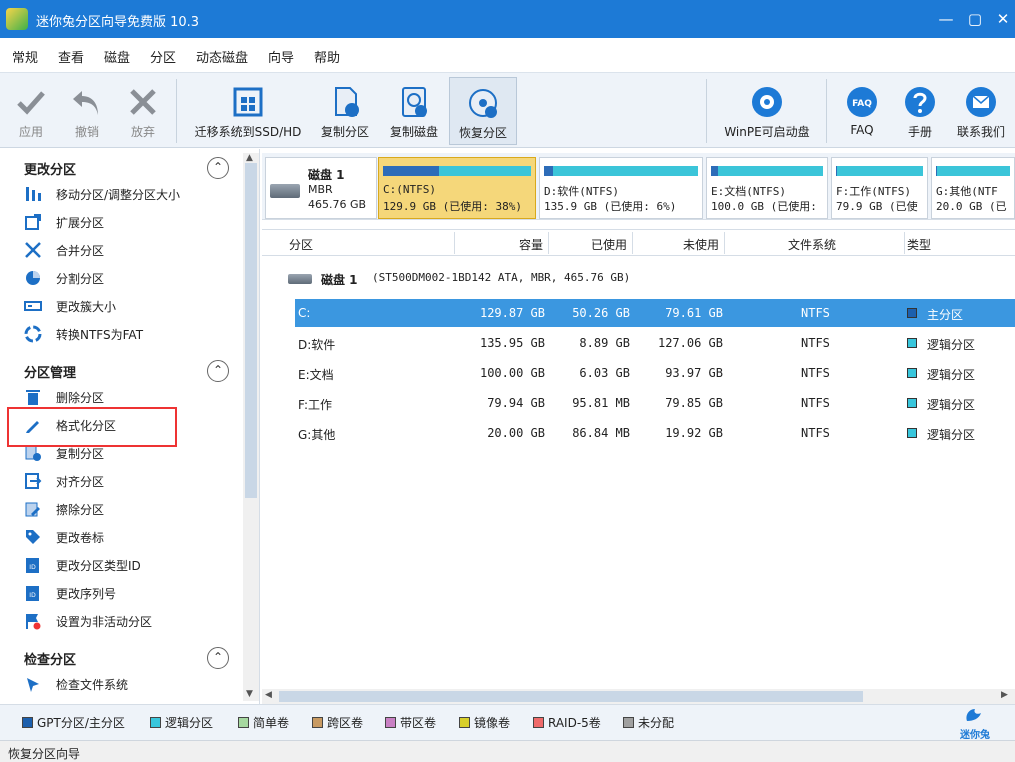  Describe the element at coordinates (281, 56) in the screenshot. I see `menu-wizard: 向导` at that location.